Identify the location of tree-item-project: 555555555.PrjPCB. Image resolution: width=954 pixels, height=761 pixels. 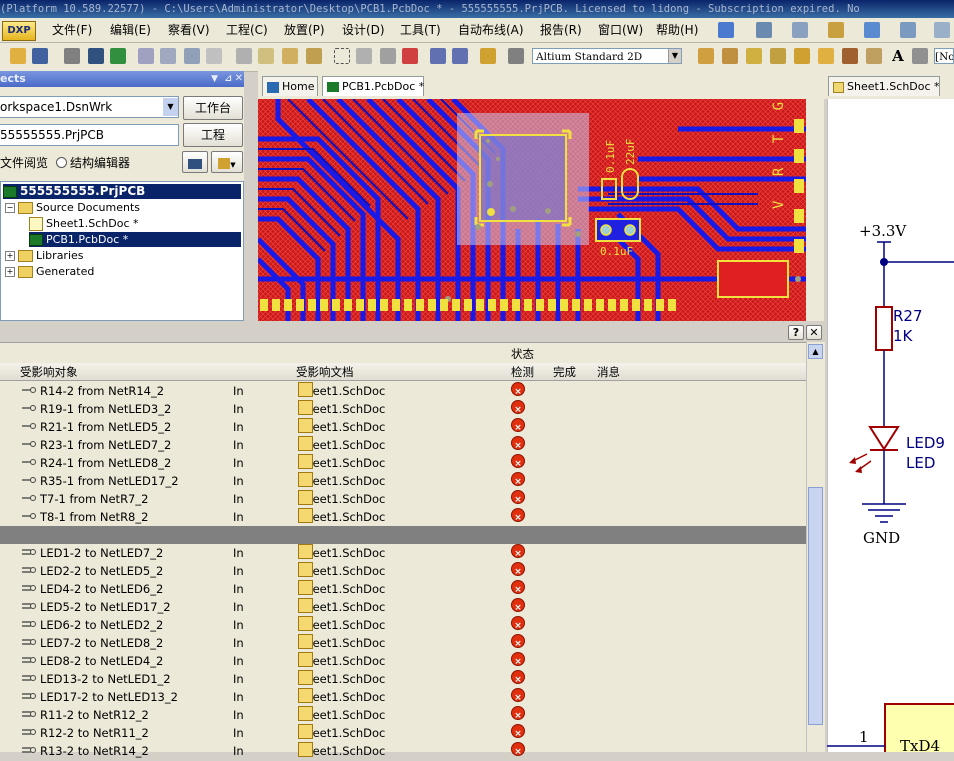
(122, 191).